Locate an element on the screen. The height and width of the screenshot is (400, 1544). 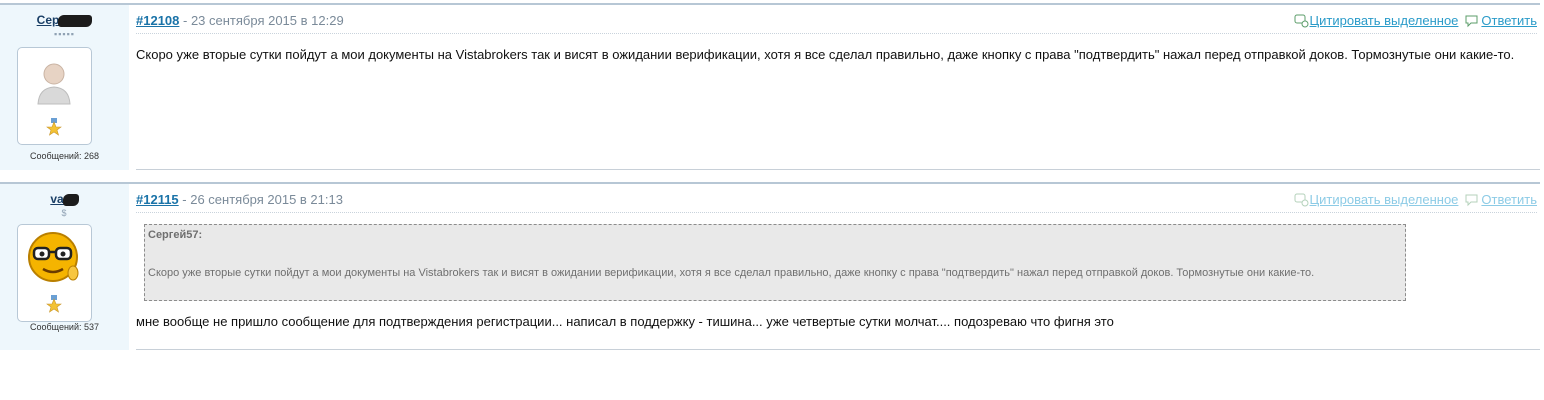
post-number-link: #12115 is located at coordinates (157, 199).